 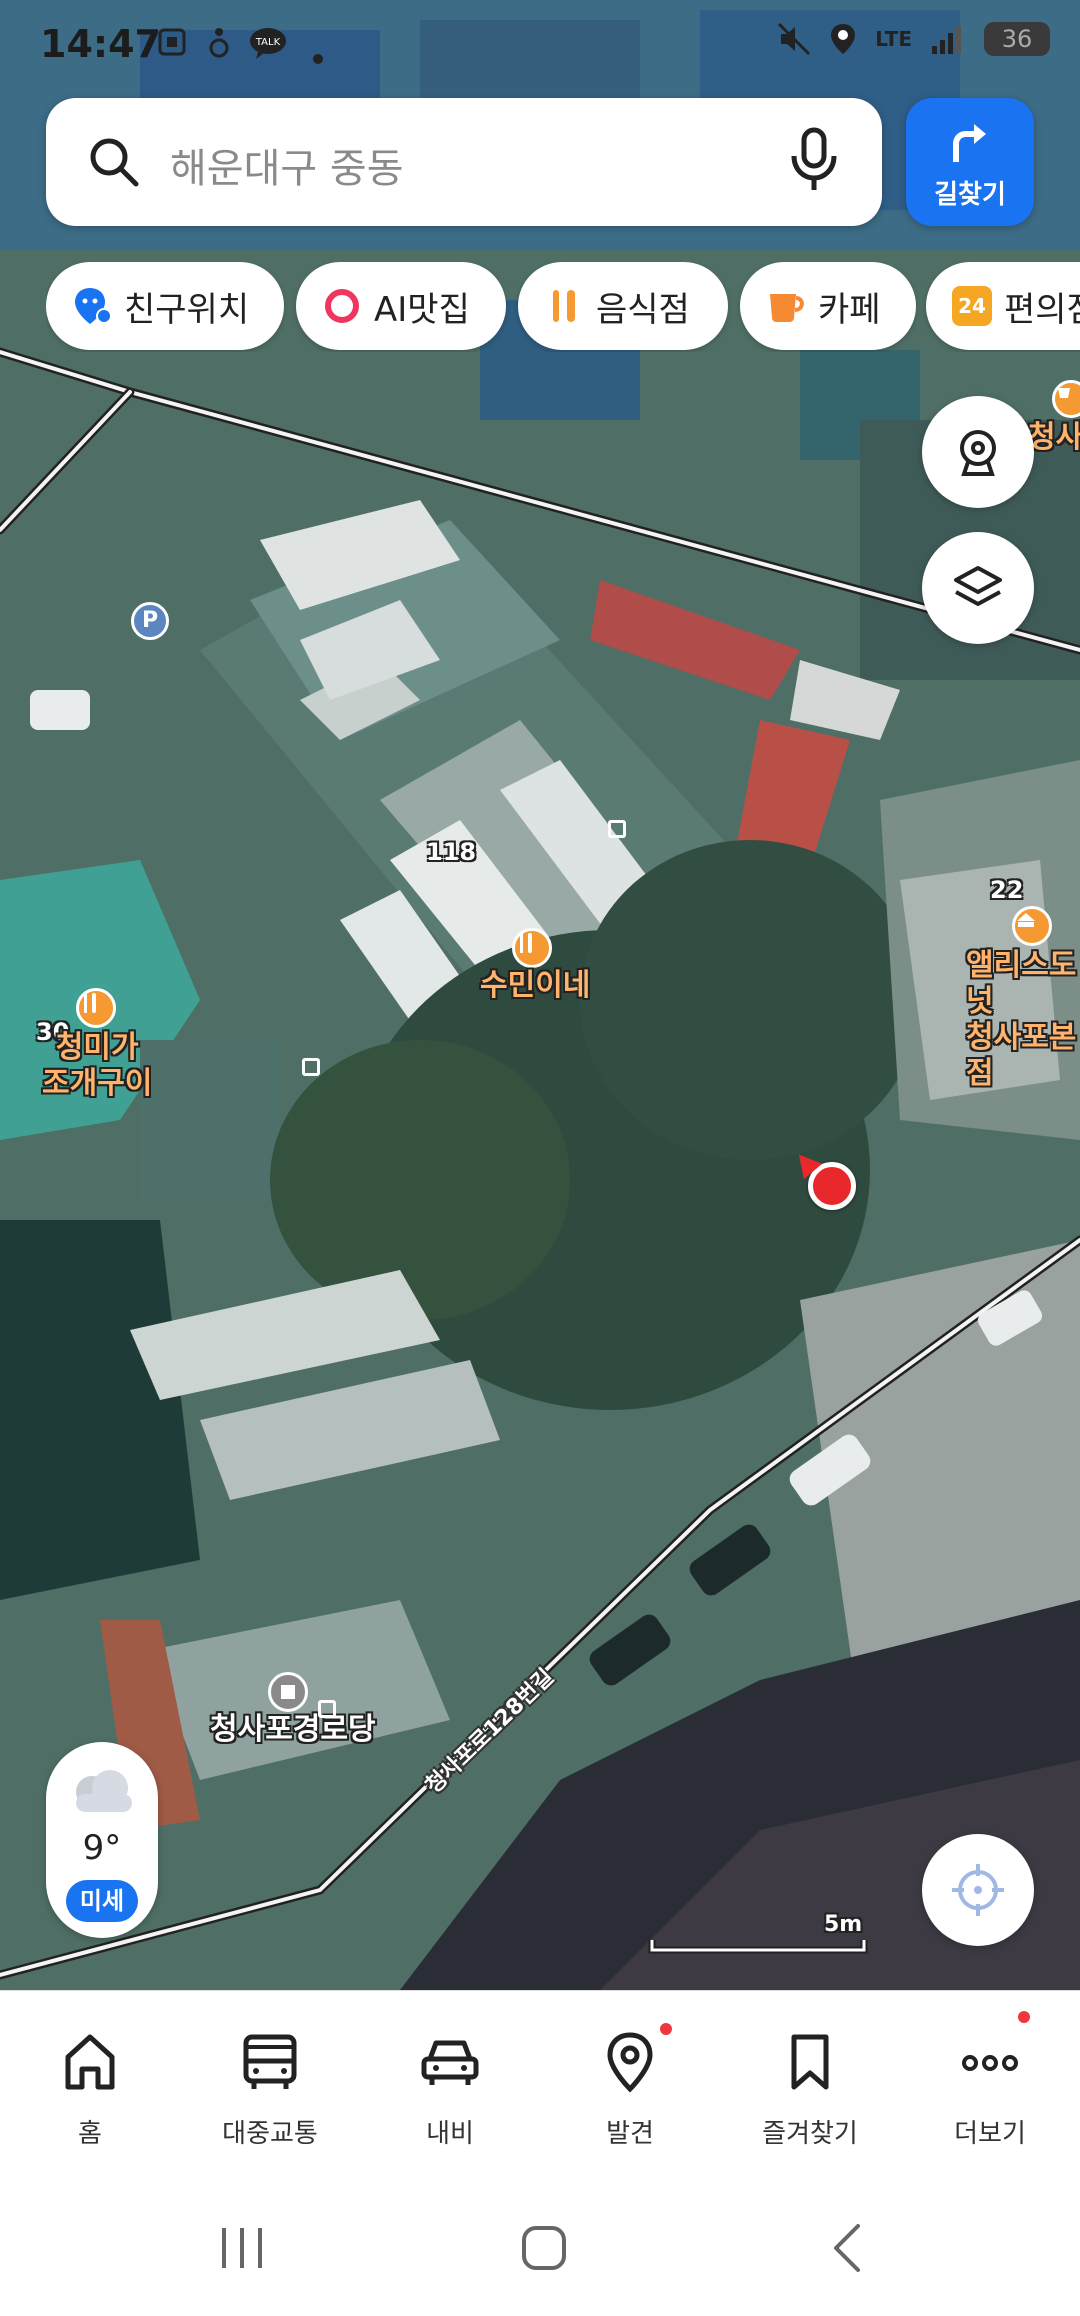 What do you see at coordinates (318, 55) in the screenshot?
I see `dot-icon` at bounding box center [318, 55].